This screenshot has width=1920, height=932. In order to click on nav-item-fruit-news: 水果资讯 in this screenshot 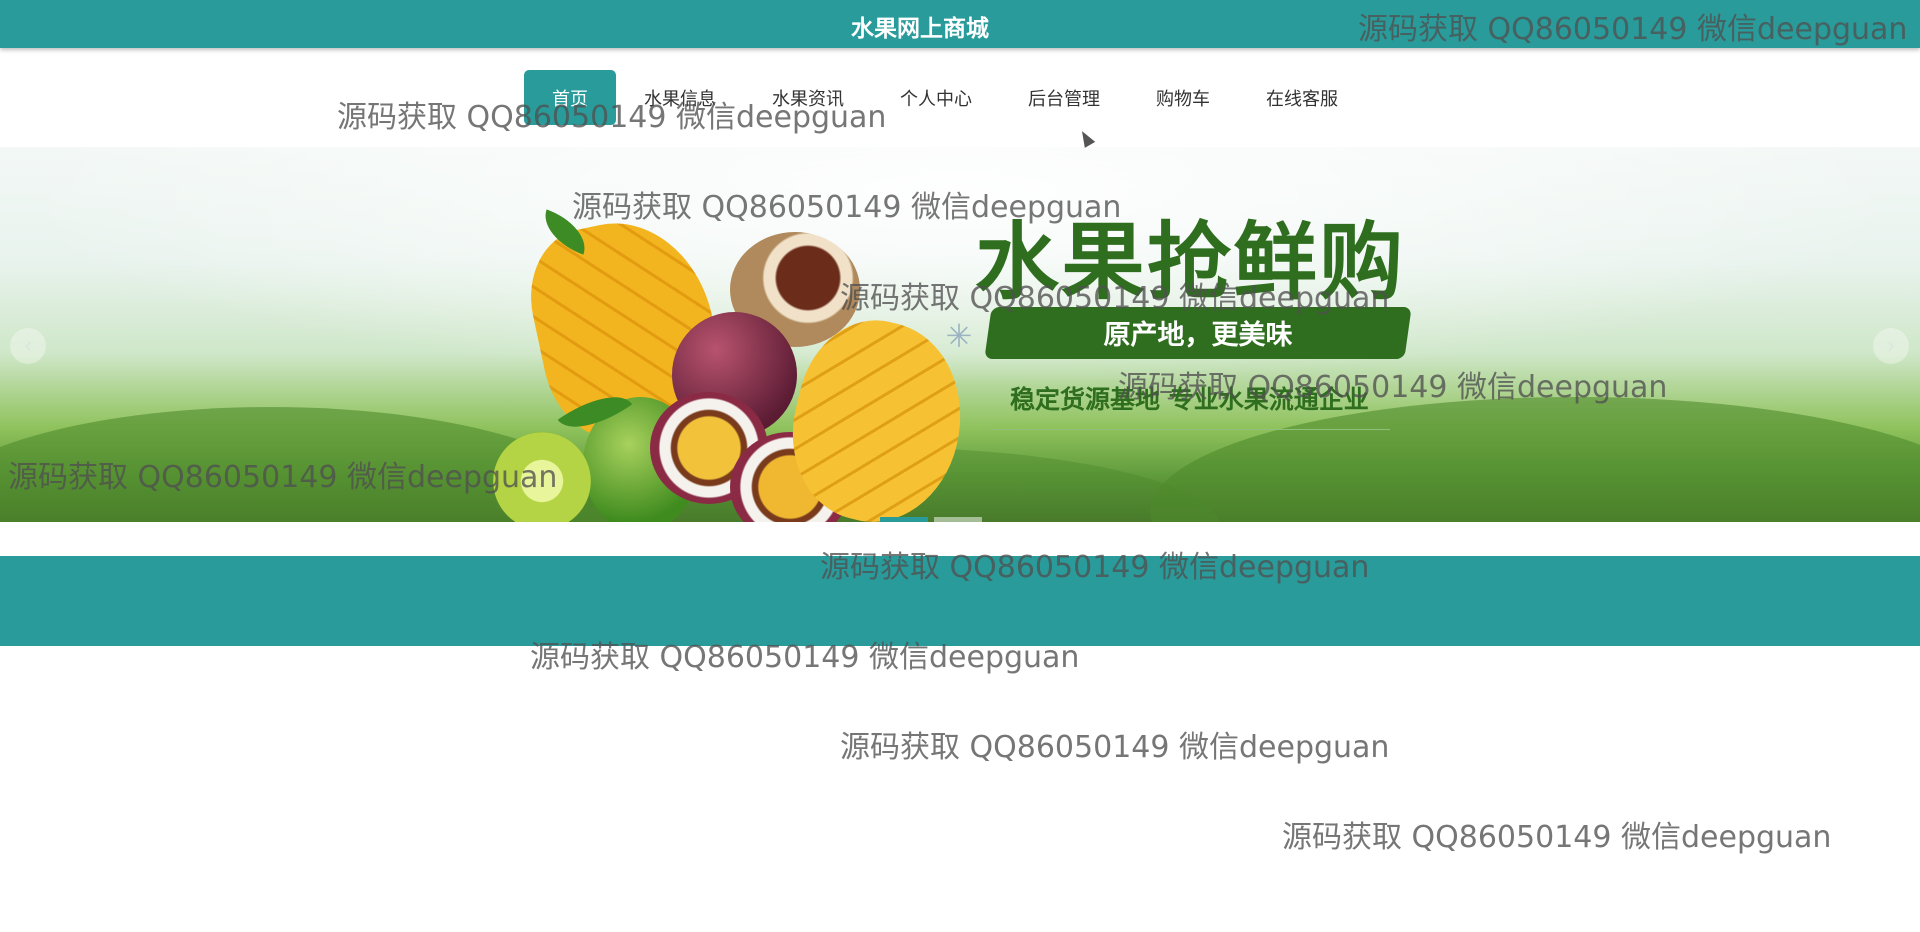, I will do `click(808, 97)`.